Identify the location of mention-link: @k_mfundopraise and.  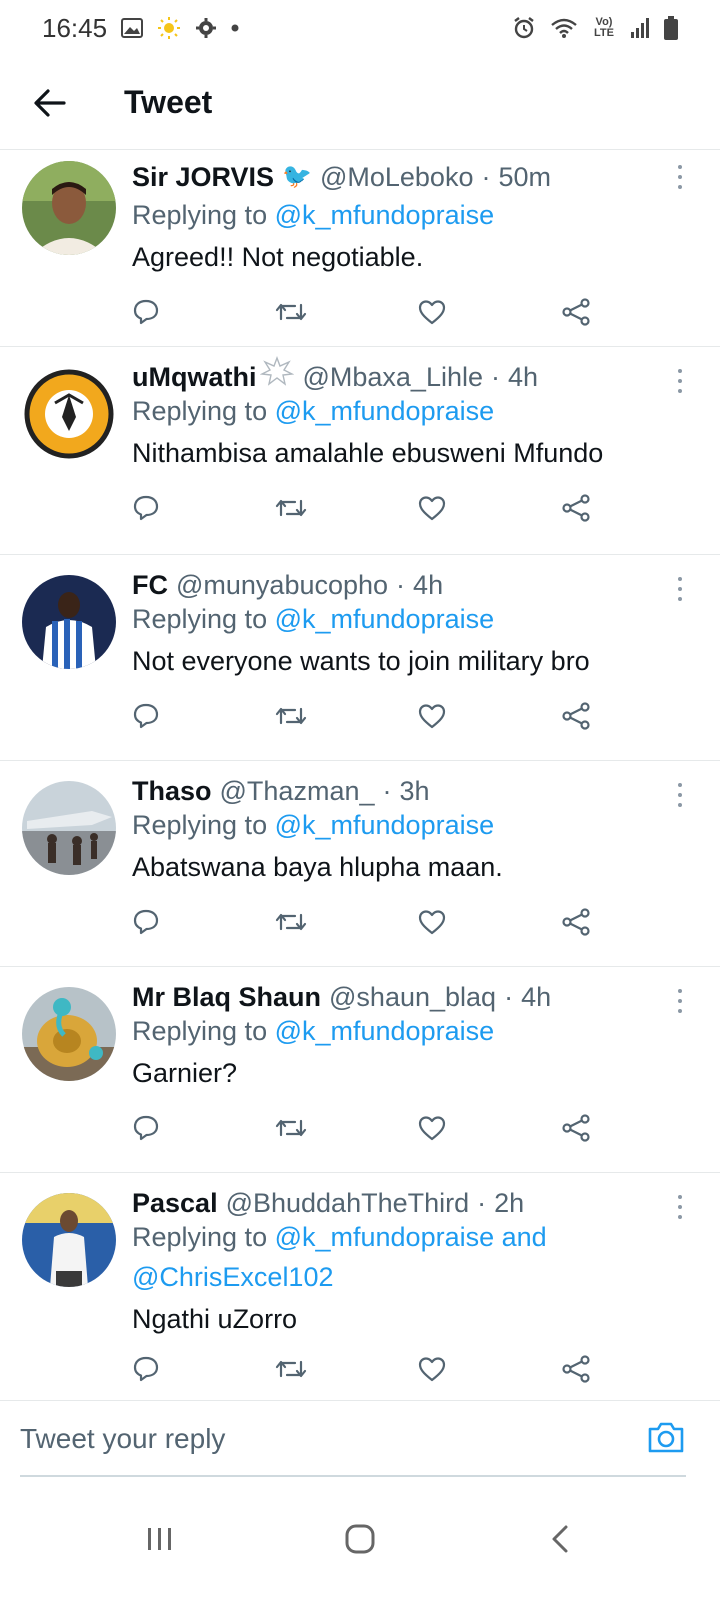
(411, 1237).